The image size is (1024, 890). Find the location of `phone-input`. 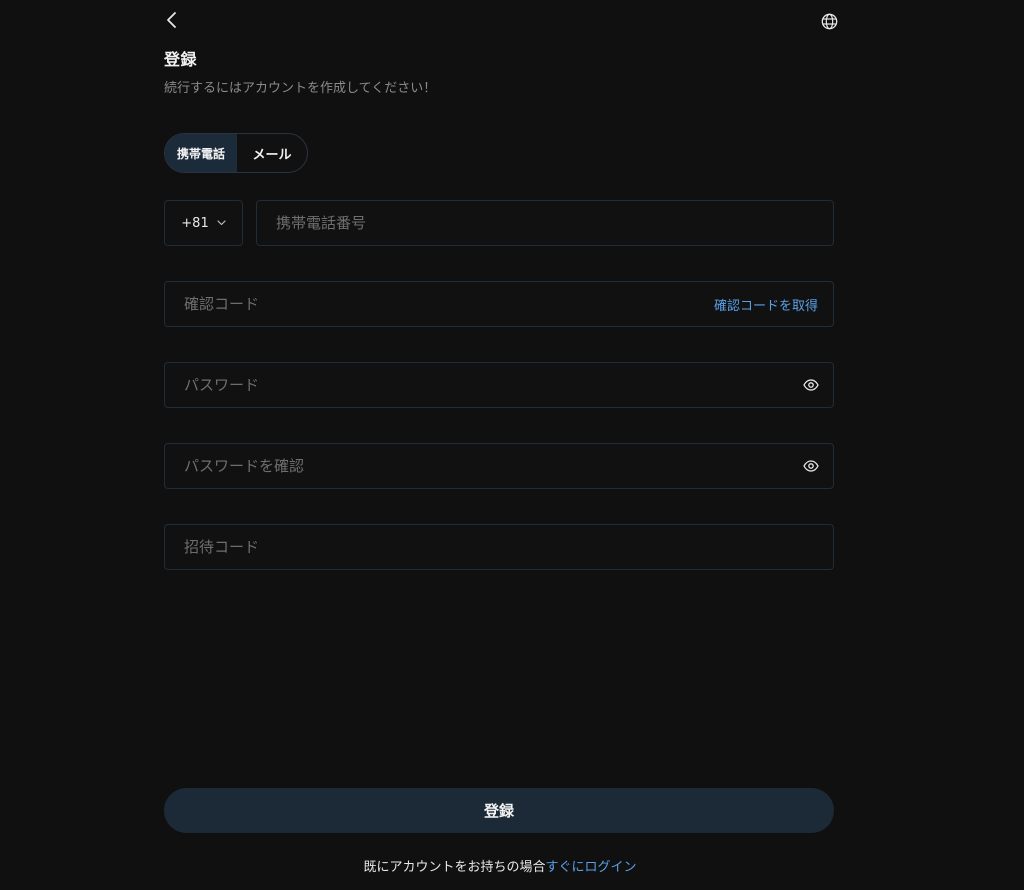

phone-input is located at coordinates (545, 223).